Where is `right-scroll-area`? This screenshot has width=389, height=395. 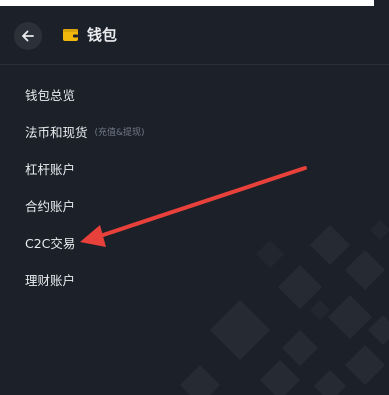 right-scroll-area is located at coordinates (381, 197).